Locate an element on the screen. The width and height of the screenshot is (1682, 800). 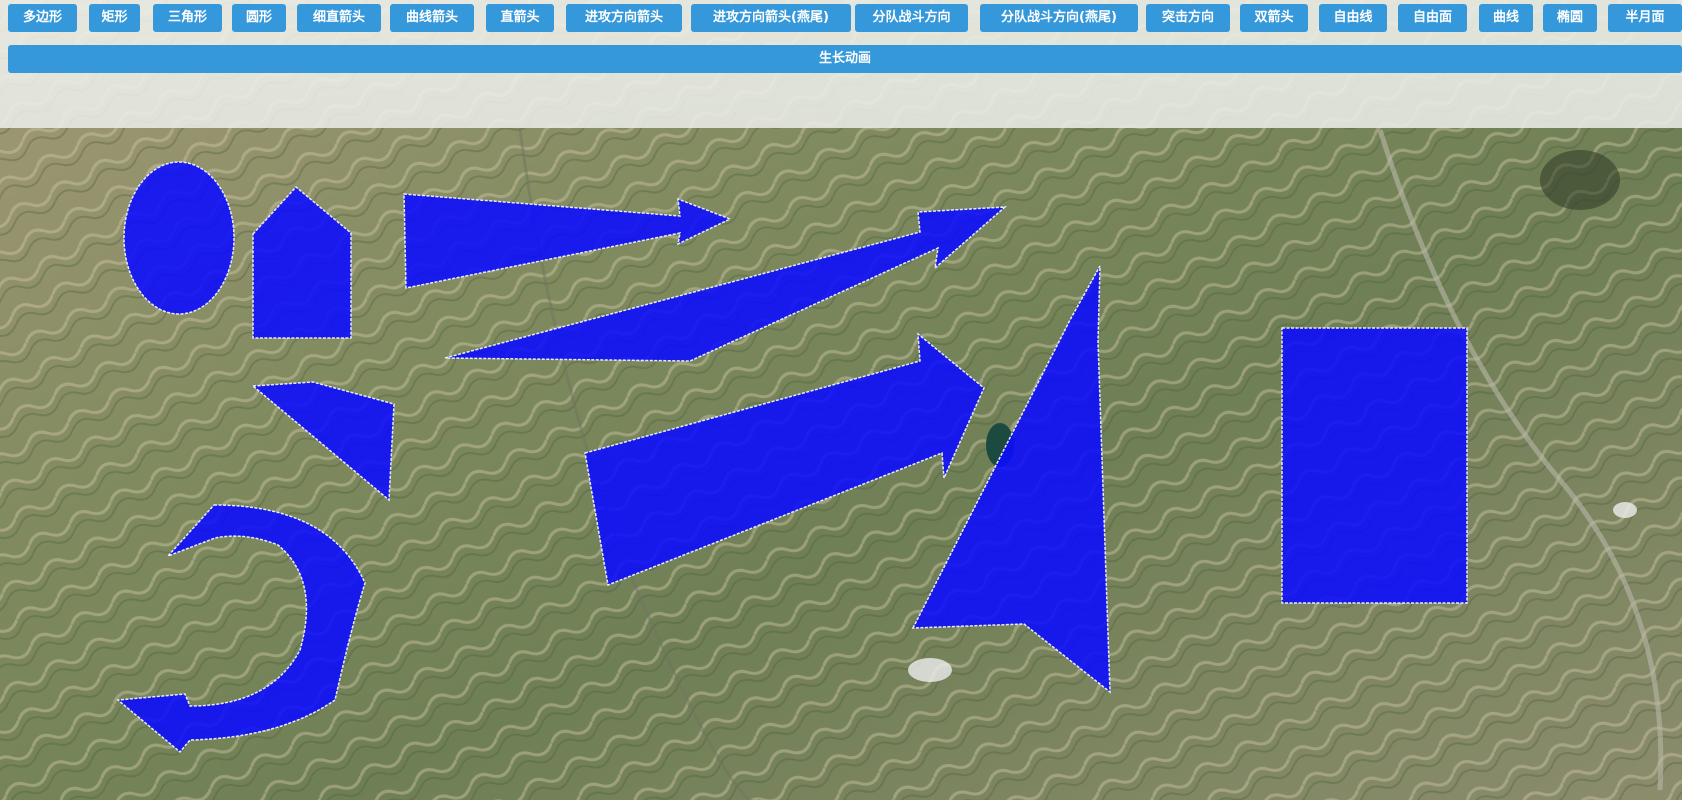
curve-button: 曲线 is located at coordinates (1506, 18).